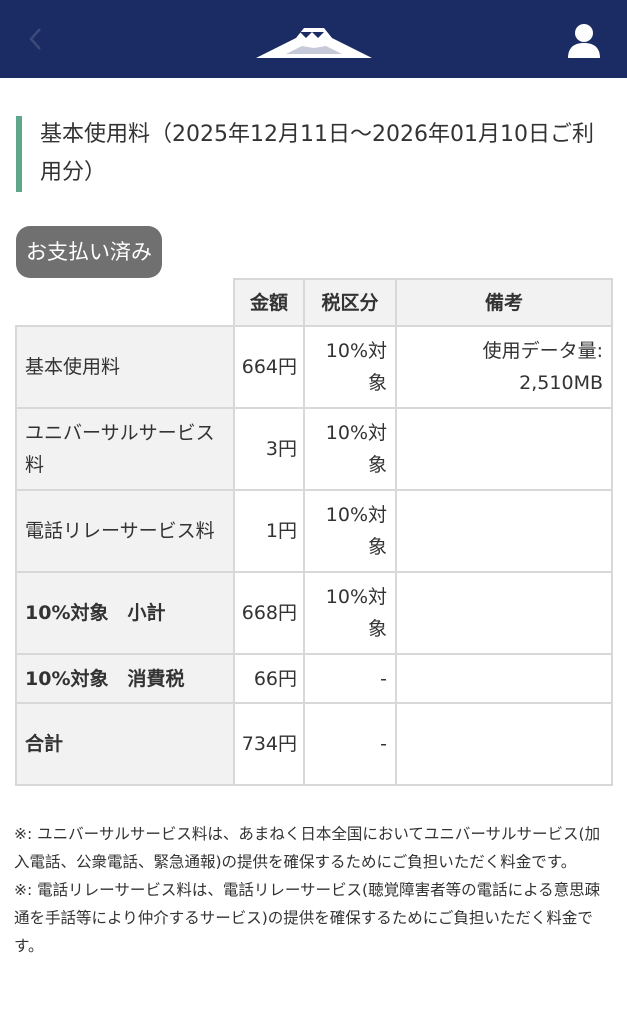 Image resolution: width=627 pixels, height=1024 pixels. Describe the element at coordinates (504, 367) in the screenshot. I see `row-note: 使用データ量: 2,510MB` at that location.